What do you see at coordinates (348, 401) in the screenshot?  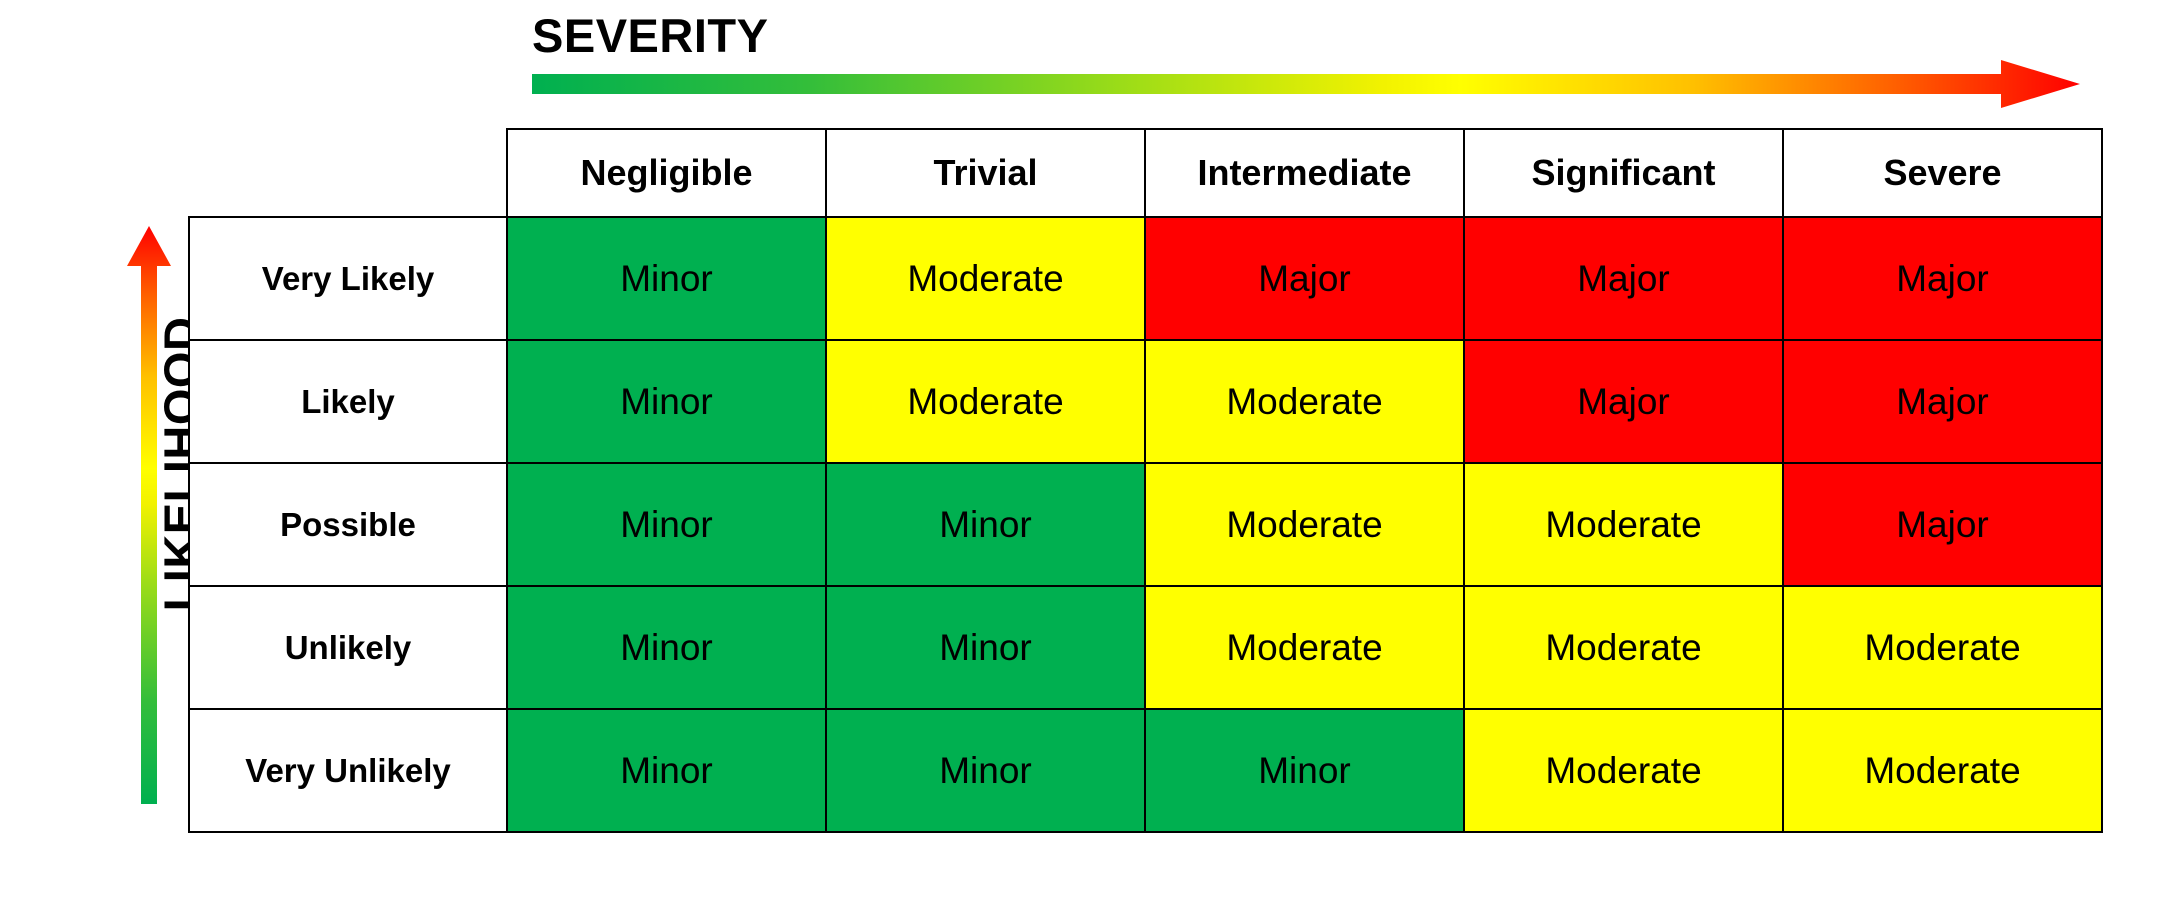 I see `likelihood-label-likely: Likely` at bounding box center [348, 401].